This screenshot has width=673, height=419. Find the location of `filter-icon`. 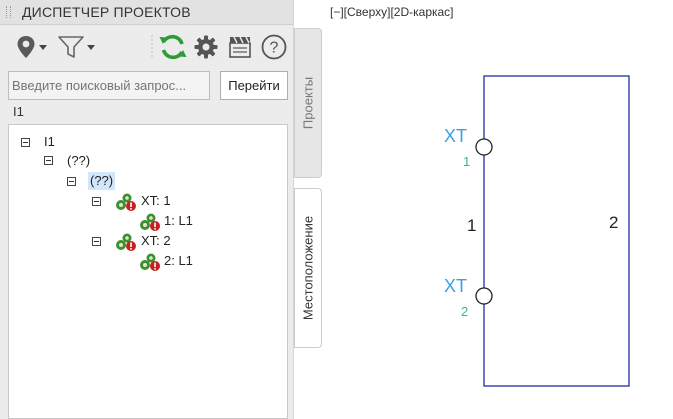

filter-icon is located at coordinates (76, 47).